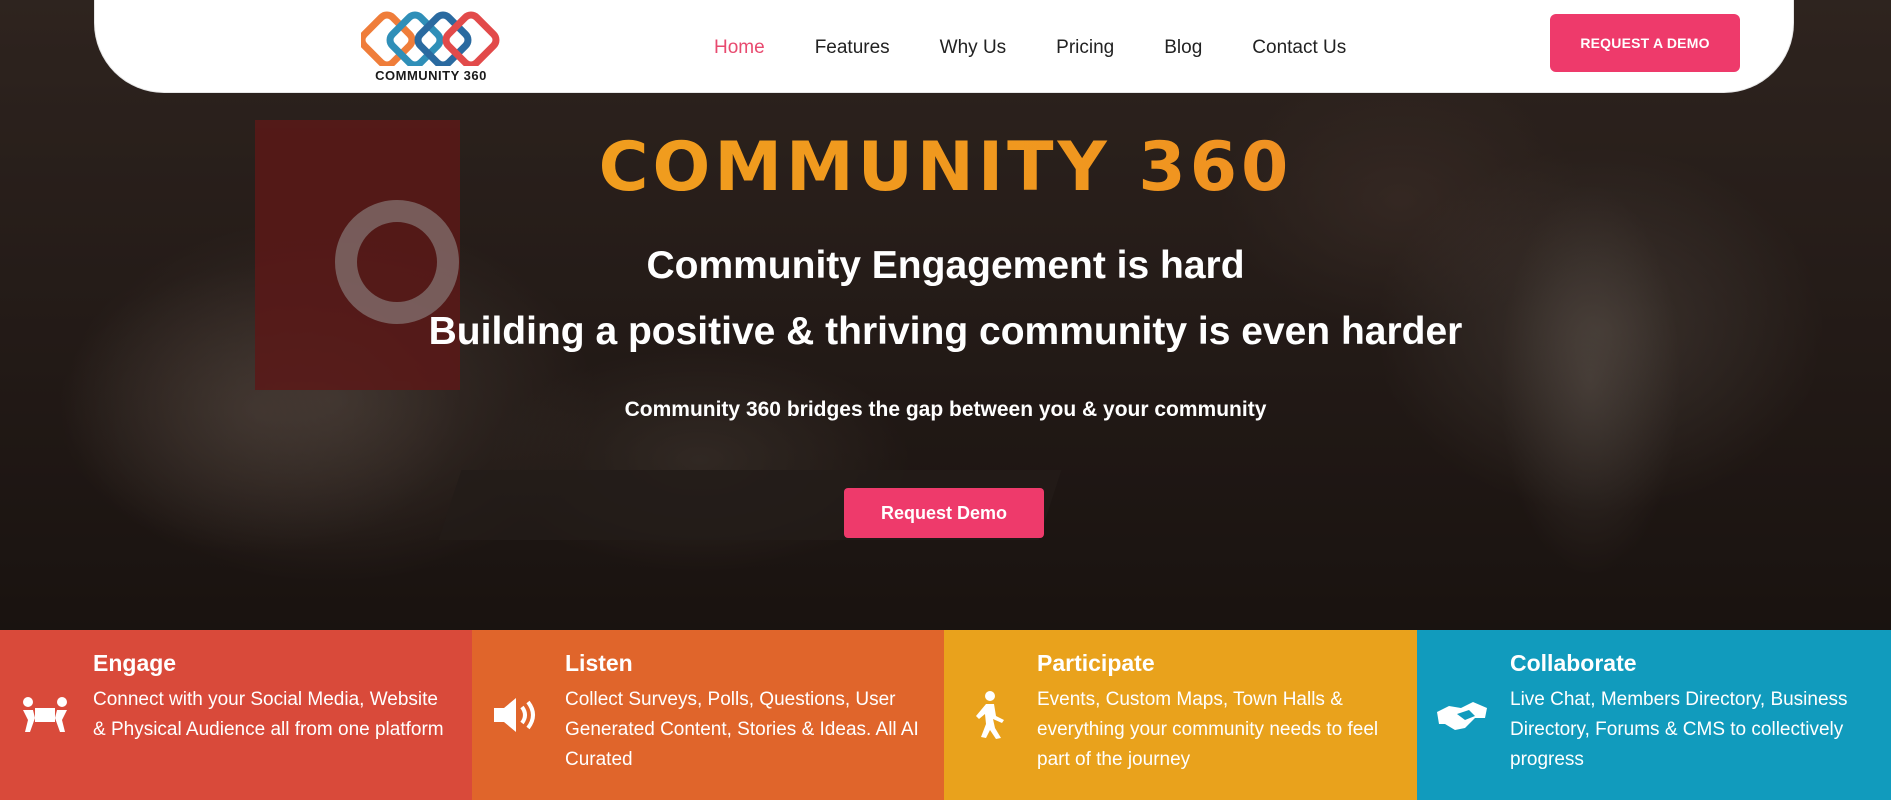  What do you see at coordinates (973, 48) in the screenshot?
I see `nav-why-us: Why Us` at bounding box center [973, 48].